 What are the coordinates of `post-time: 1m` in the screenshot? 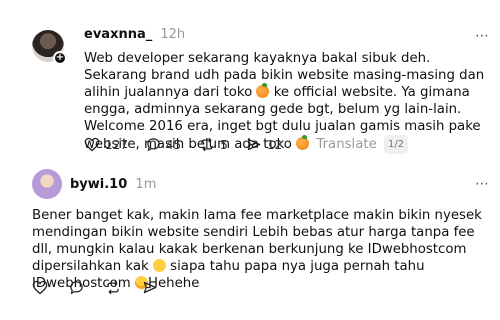 It's located at (146, 184).